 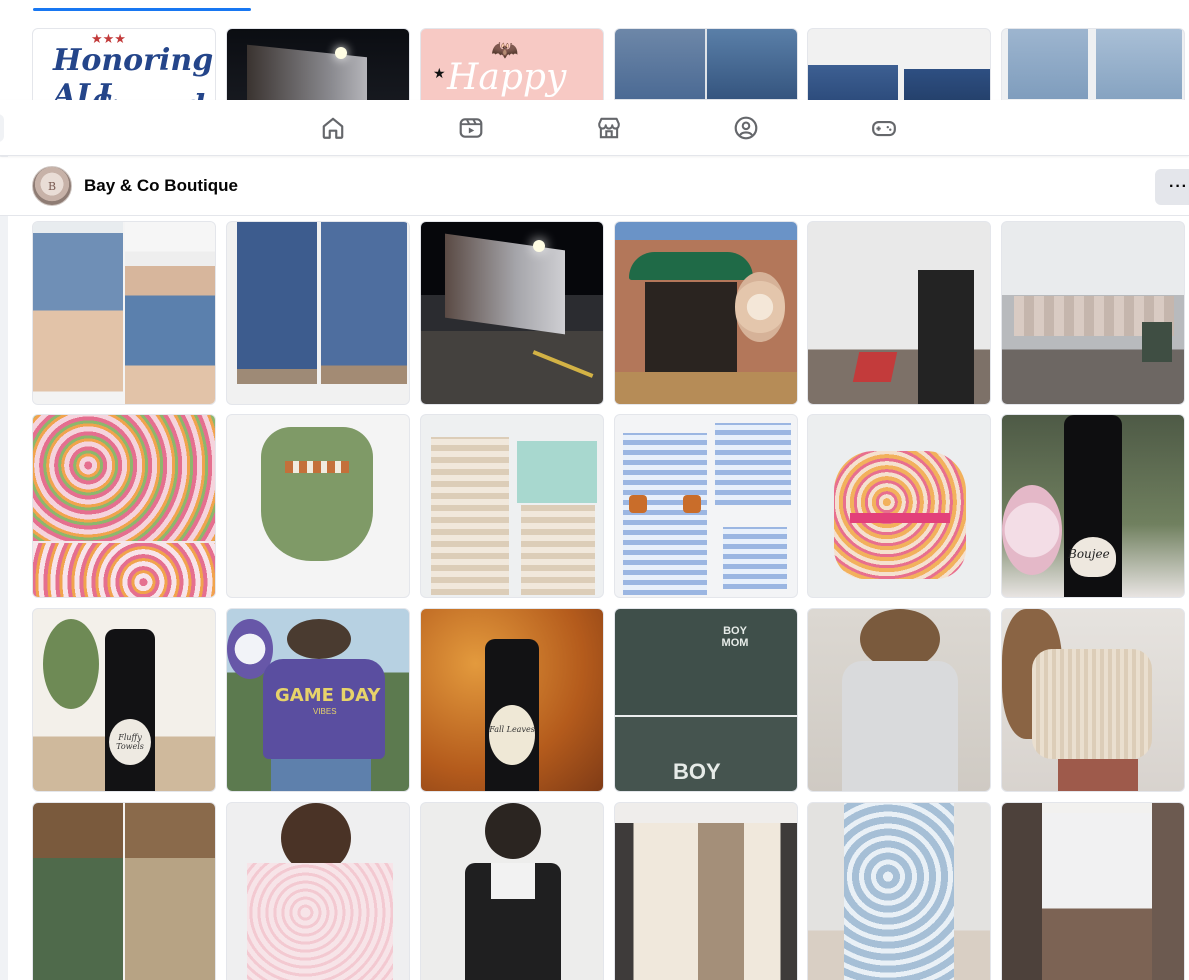 What do you see at coordinates (328, 695) in the screenshot?
I see `game-day-text: GAME DAY` at bounding box center [328, 695].